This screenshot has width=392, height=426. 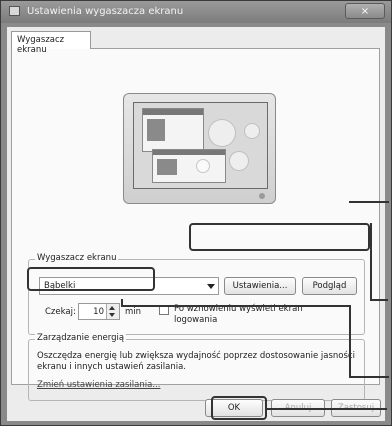 I want to click on resume-logon-label: Po wznowieniu wyświetl ekran logowania, so click(x=249, y=315).